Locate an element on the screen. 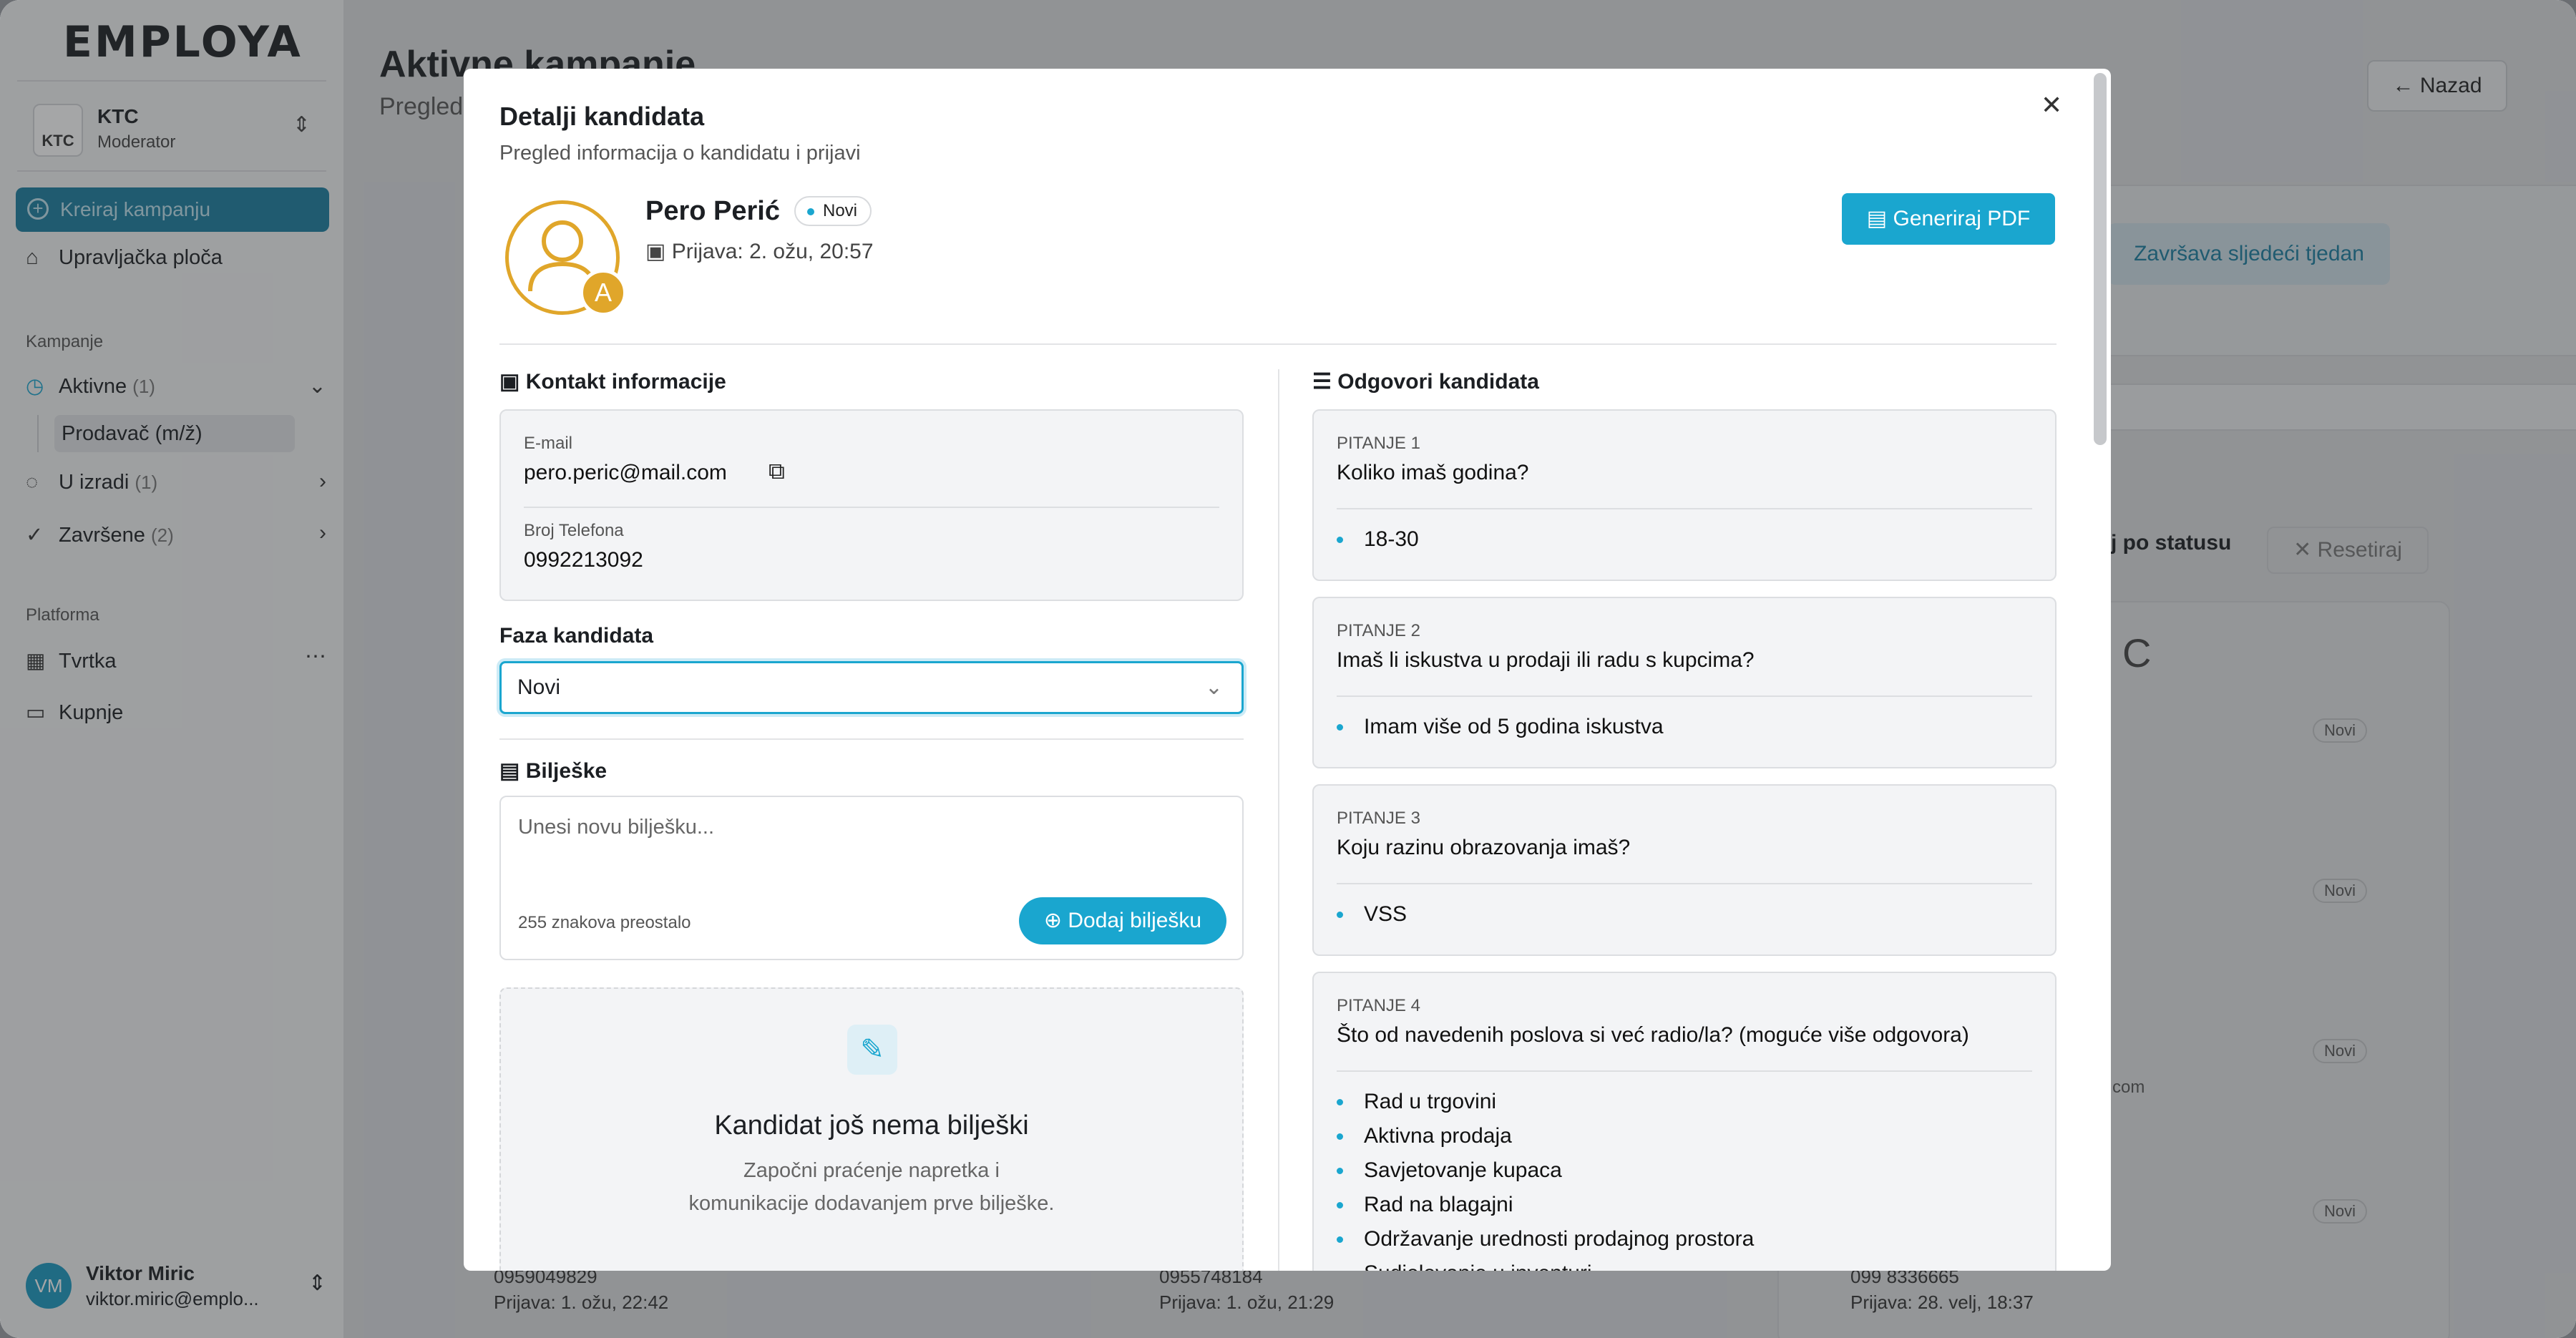 The image size is (2576, 1338). answer-item: Održavanje urednosti prodajnog prostora is located at coordinates (1545, 1239).